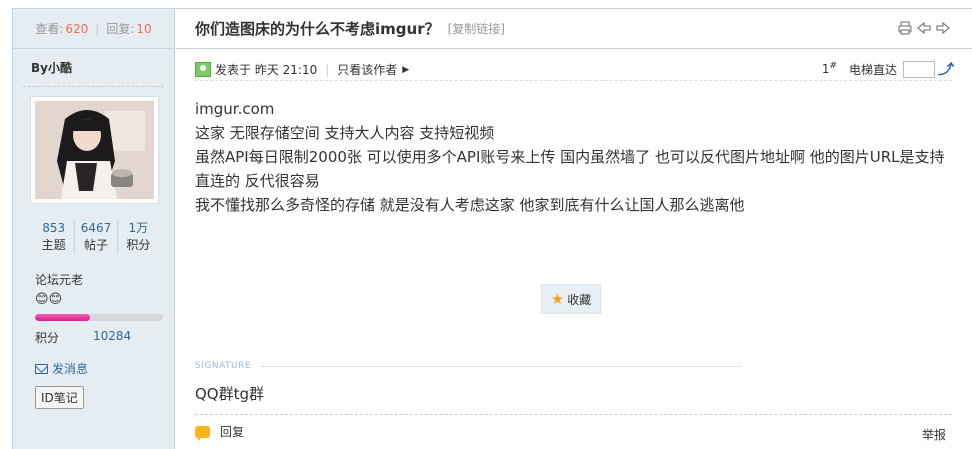  Describe the element at coordinates (872, 69) in the screenshot. I see `jump-label: 电梯直达` at that location.